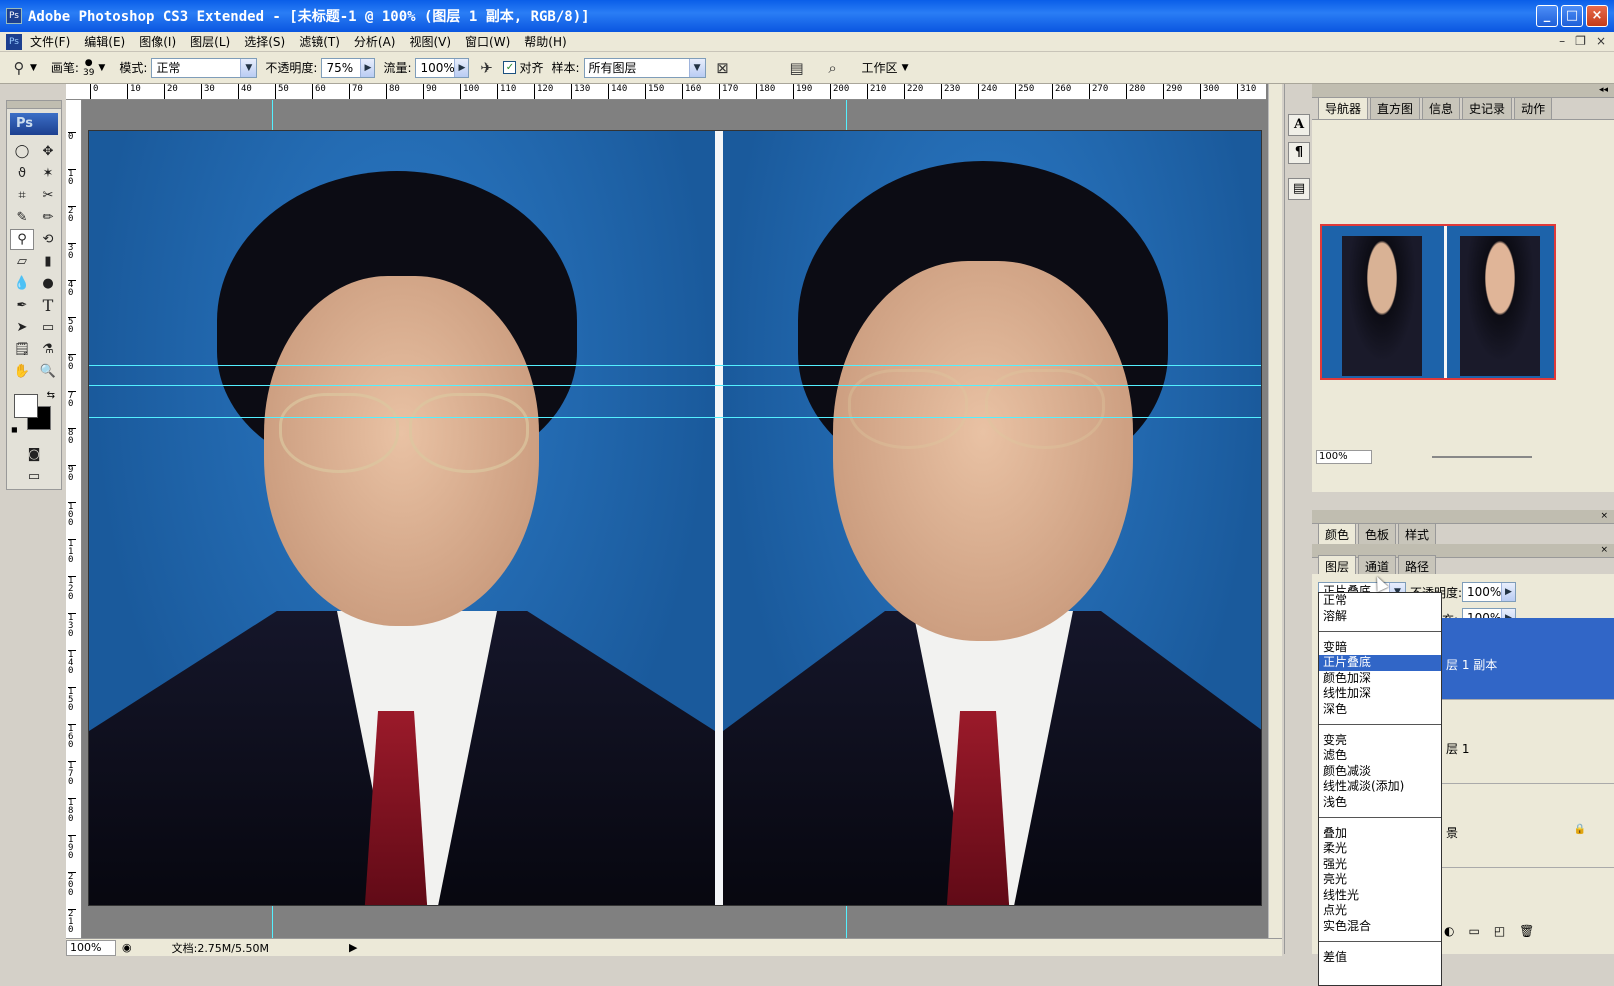  Describe the element at coordinates (22, 217) in the screenshot. I see `healing-brush-tool-icon: ✎` at that location.